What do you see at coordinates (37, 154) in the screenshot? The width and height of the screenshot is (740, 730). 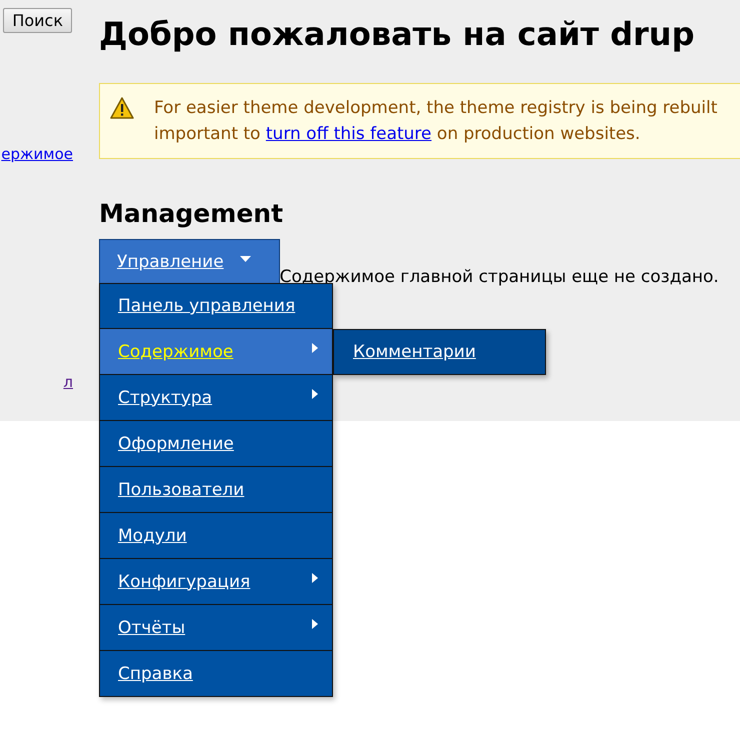 I see `sidebar-link: ержимое` at bounding box center [37, 154].